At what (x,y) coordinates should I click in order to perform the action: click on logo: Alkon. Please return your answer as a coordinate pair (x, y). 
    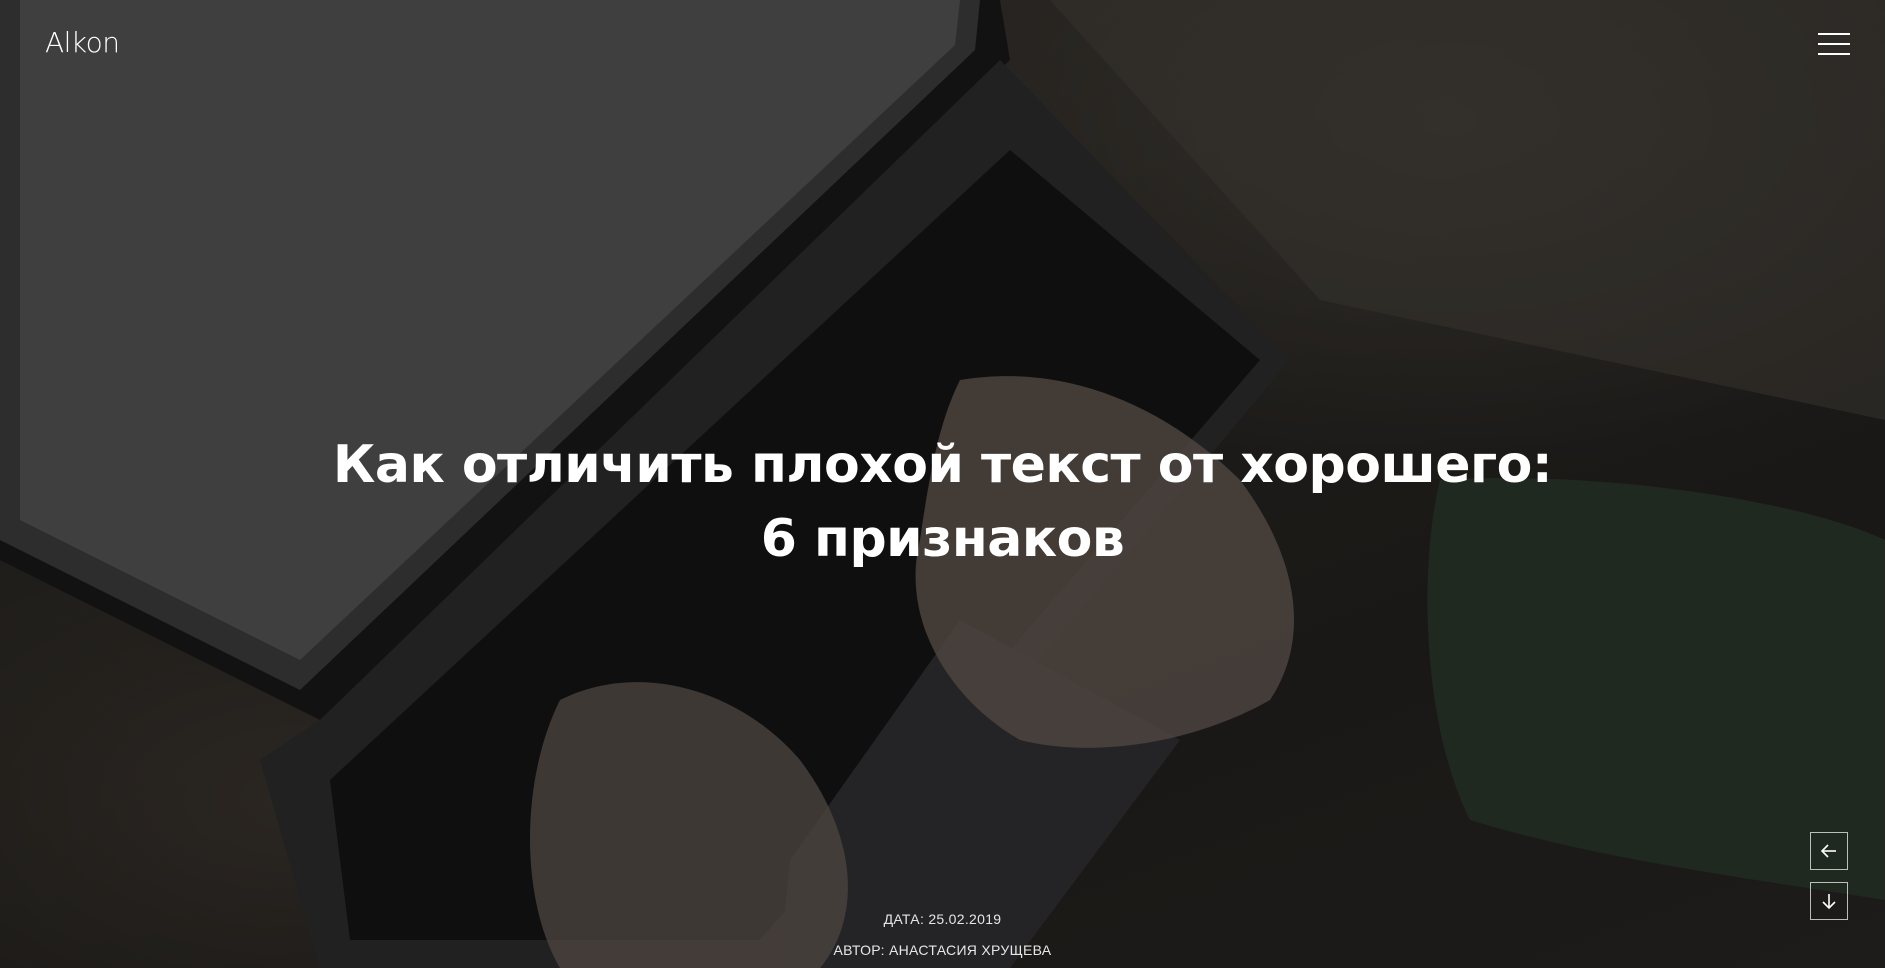
    Looking at the image, I should click on (82, 42).